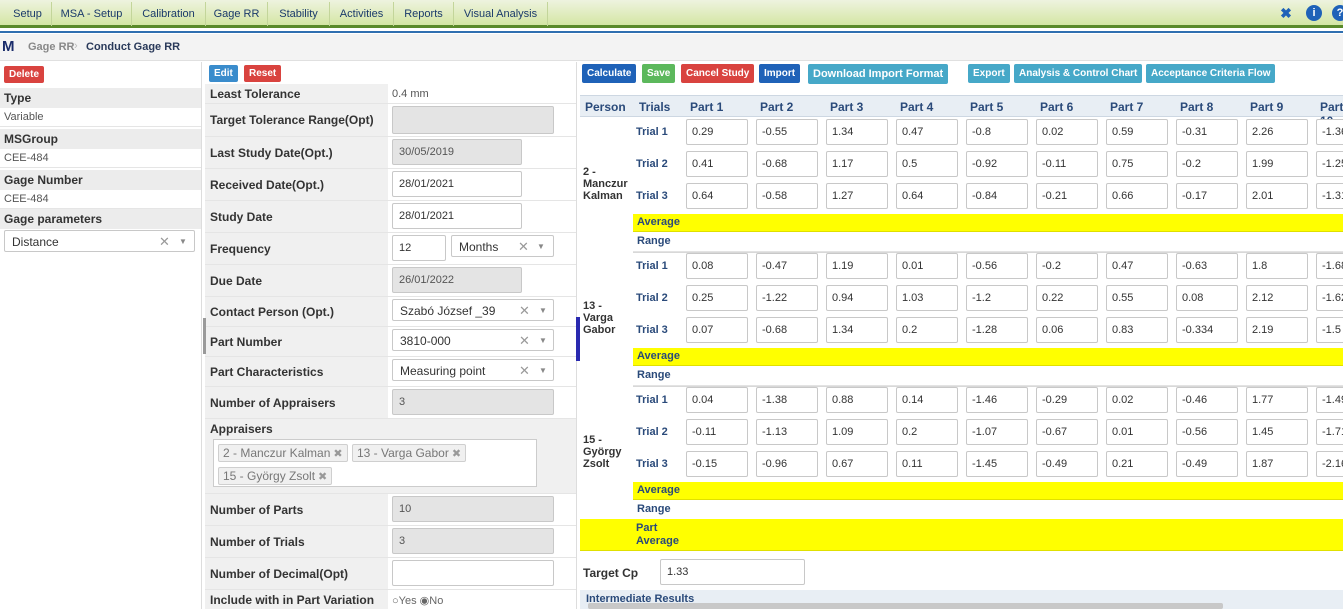  I want to click on tab-reports: Reports, so click(424, 14).